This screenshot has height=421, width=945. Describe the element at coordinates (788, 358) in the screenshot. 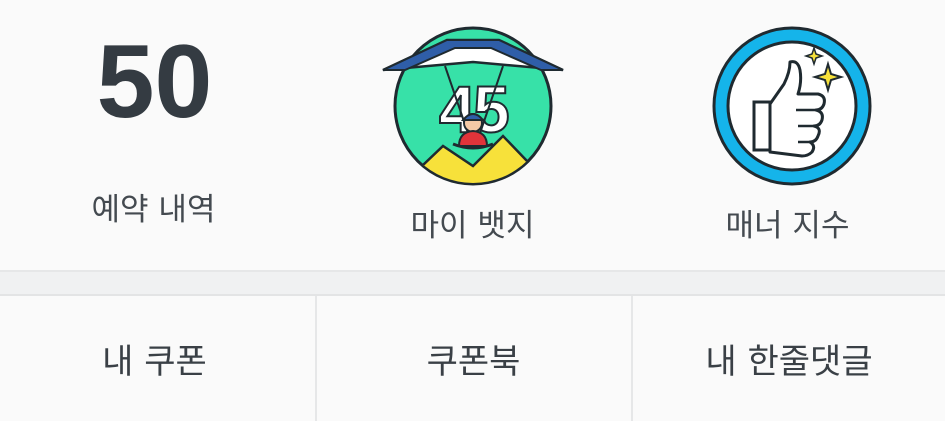

I see `my-comments-button: 내 한줄댓글` at that location.